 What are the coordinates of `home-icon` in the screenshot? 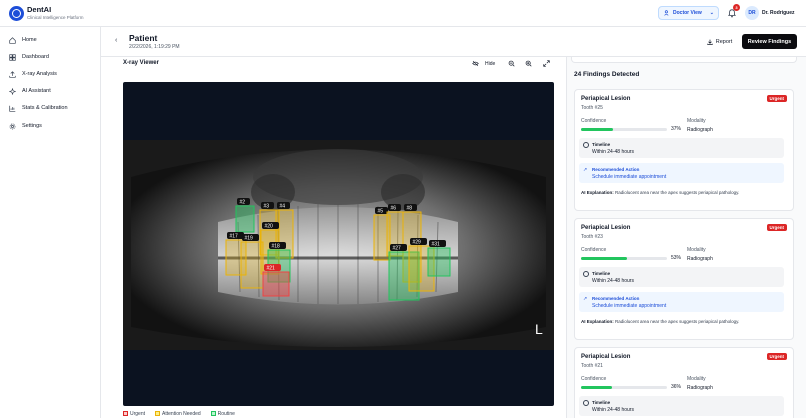 It's located at (12, 40).